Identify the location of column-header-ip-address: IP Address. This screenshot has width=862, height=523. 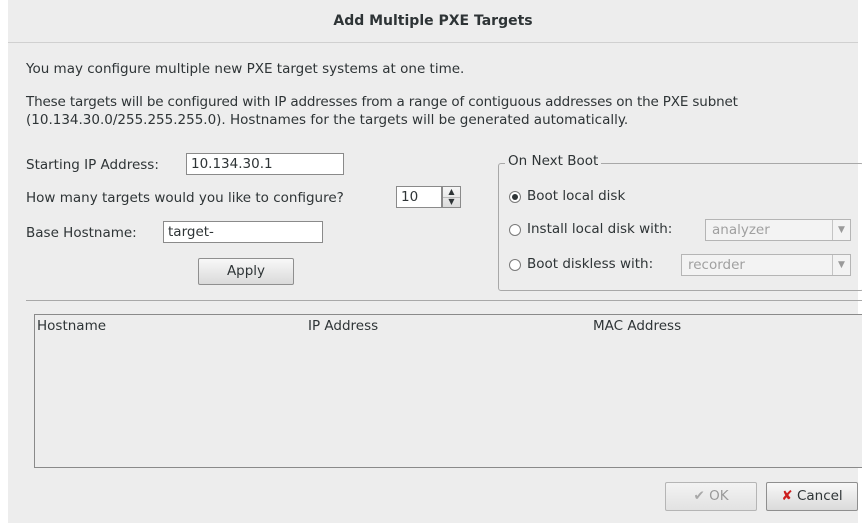
(343, 326).